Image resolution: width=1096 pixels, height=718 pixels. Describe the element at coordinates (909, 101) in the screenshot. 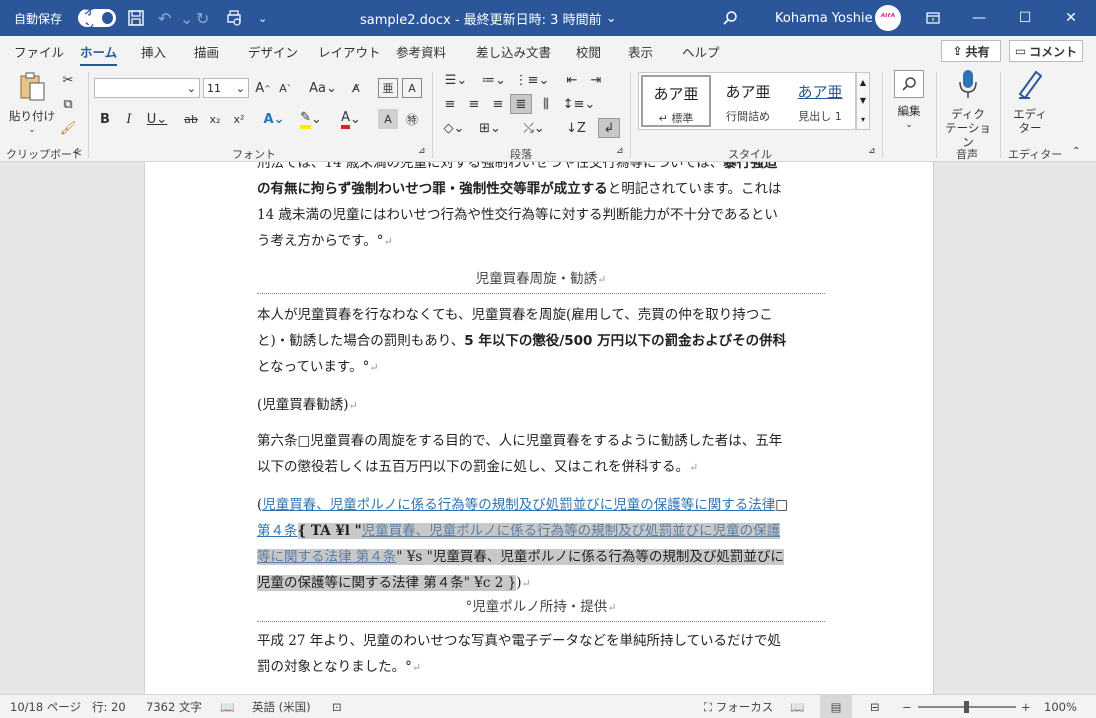

I see `editing-button: 編集 ⌄` at that location.